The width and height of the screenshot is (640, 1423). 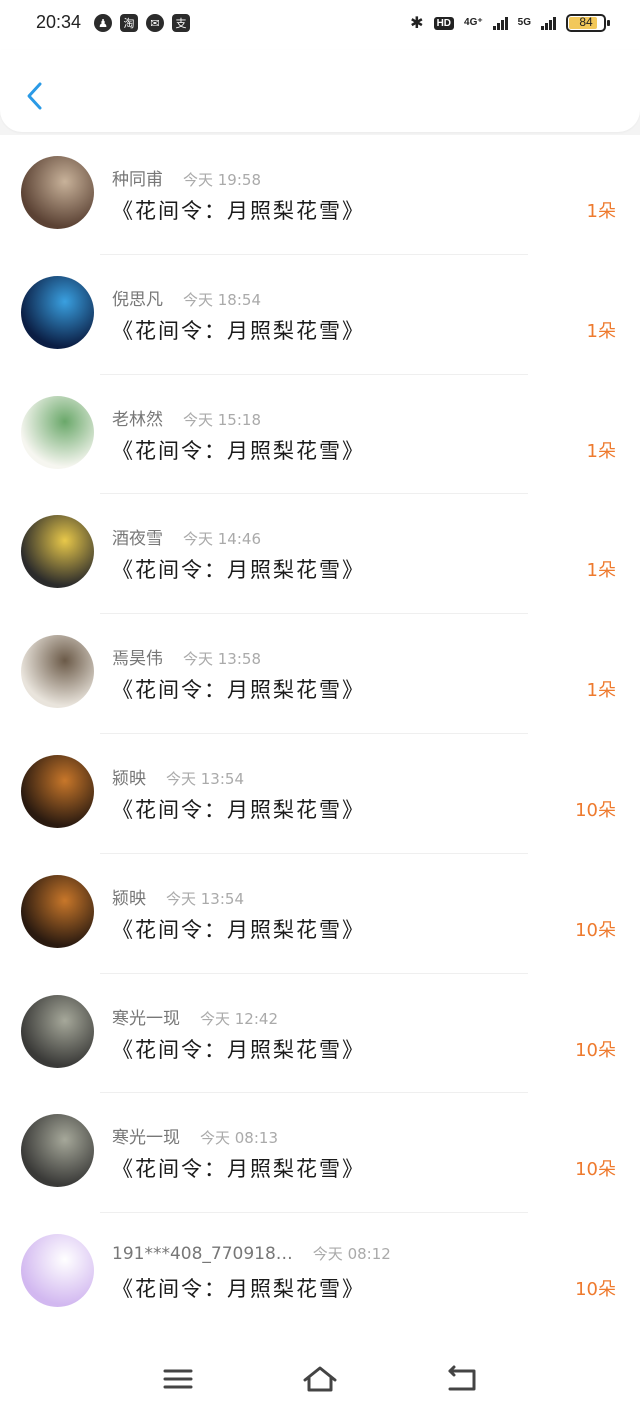 What do you see at coordinates (137, 419) in the screenshot?
I see `user-name: 老林然` at bounding box center [137, 419].